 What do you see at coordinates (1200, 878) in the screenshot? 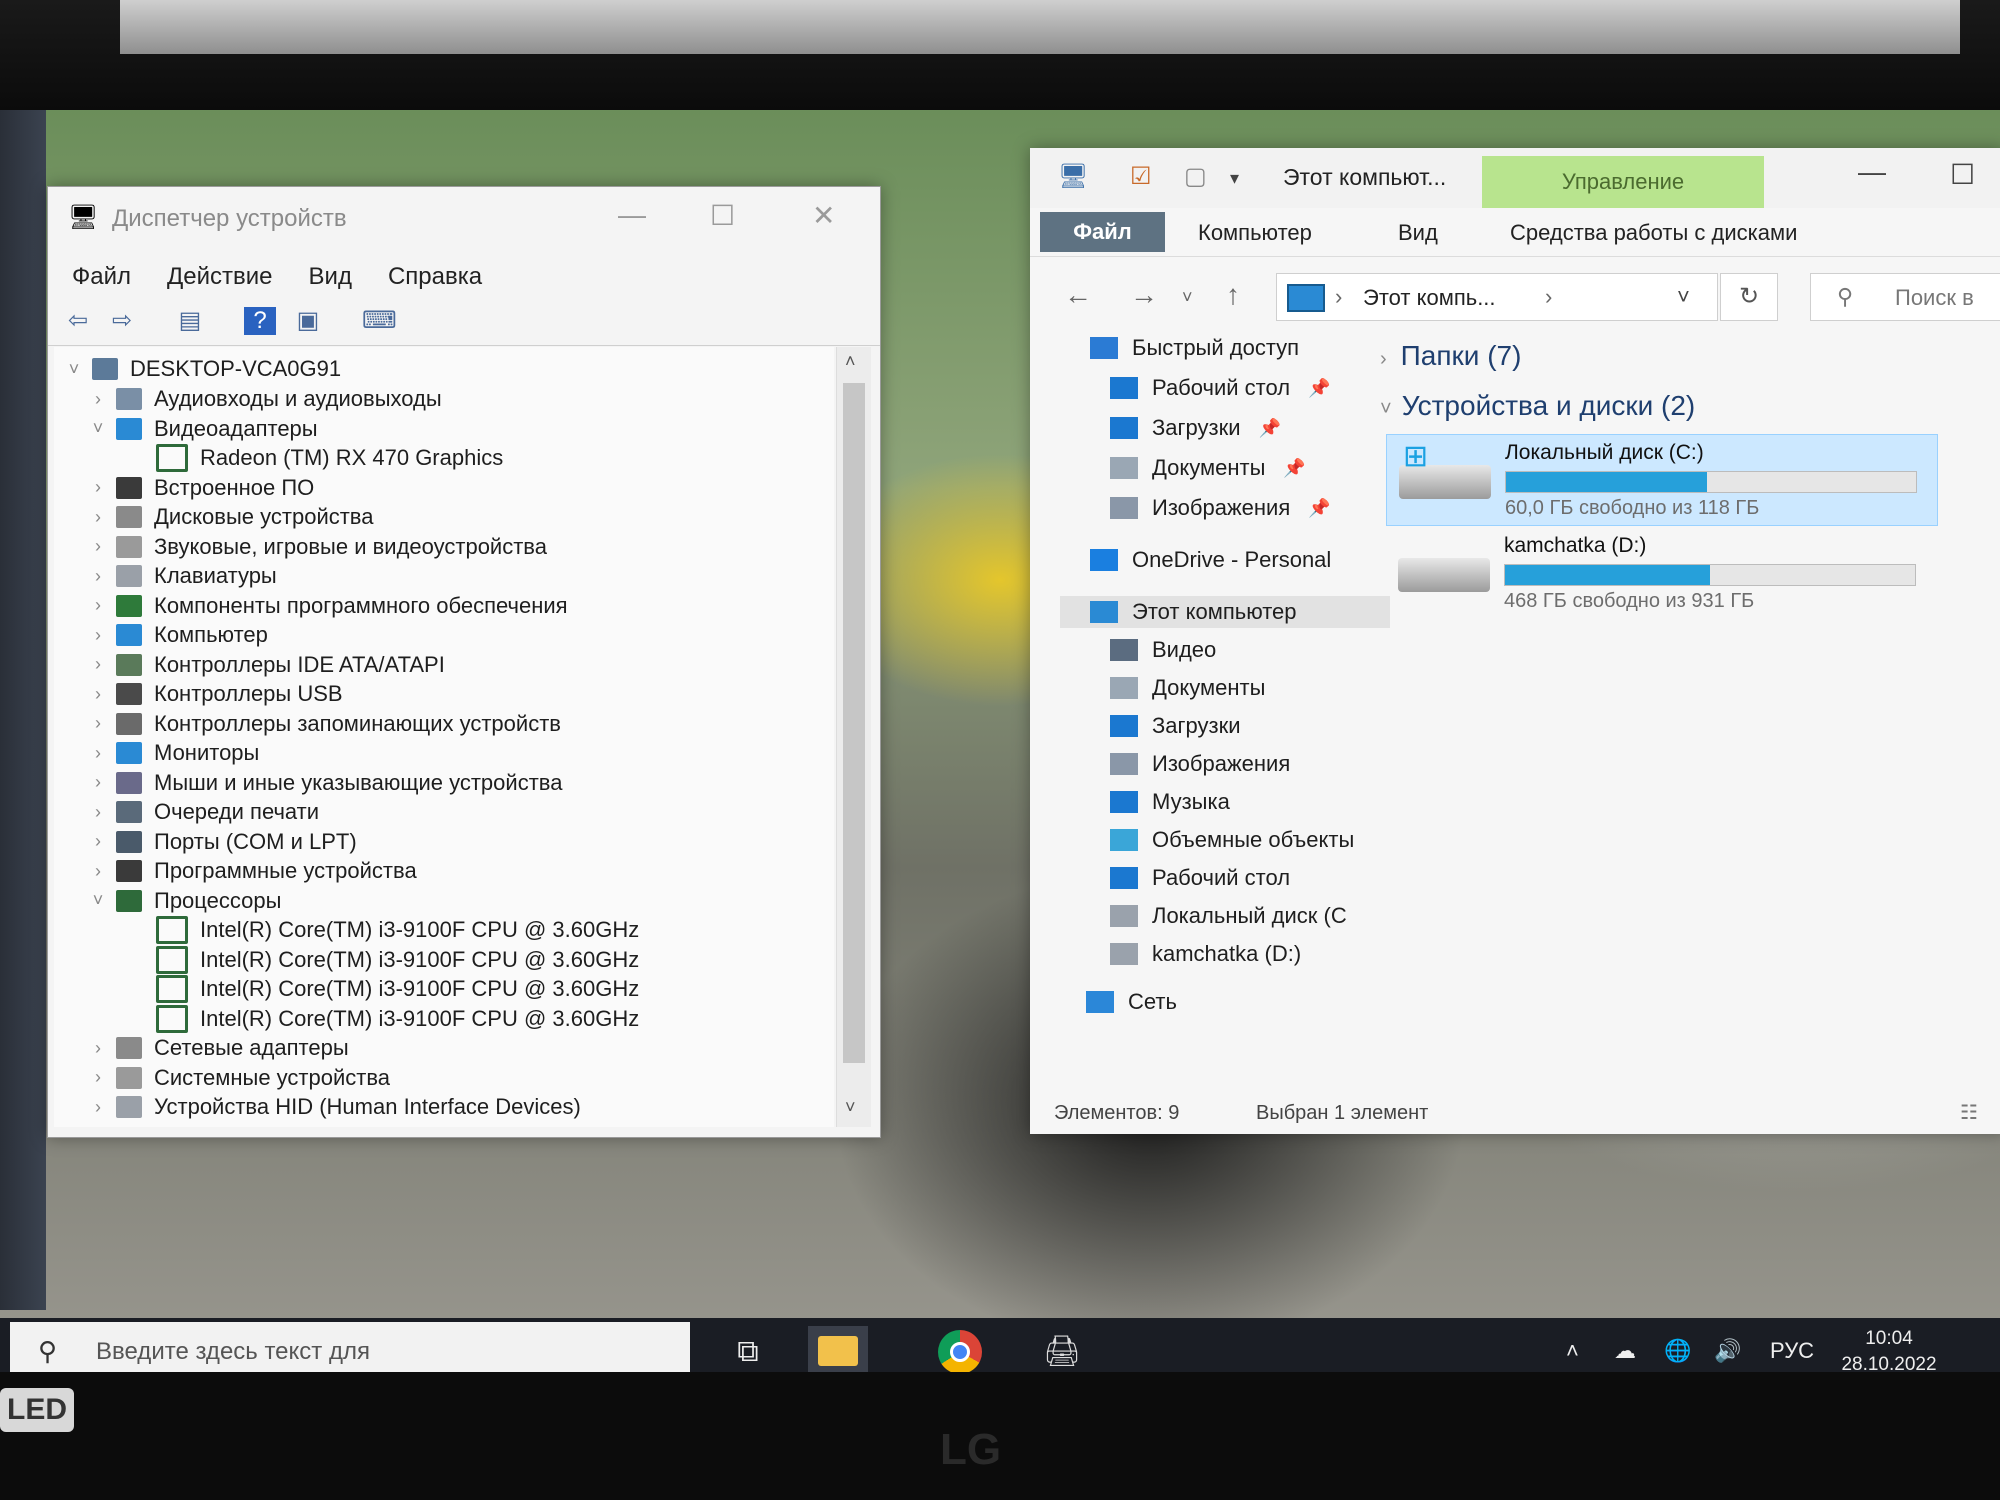
I see `nav-item: Рабочий стол` at bounding box center [1200, 878].